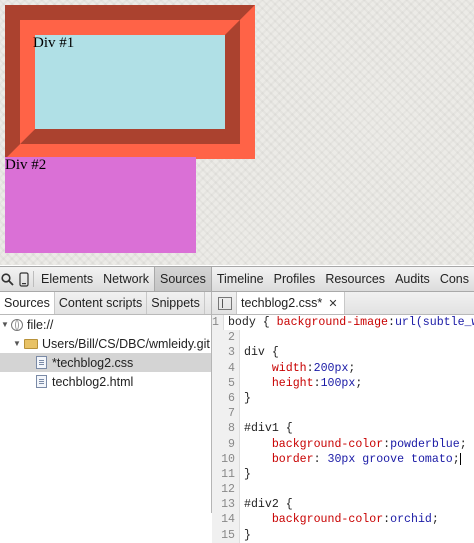  Describe the element at coordinates (226, 444) in the screenshot. I see `line-number: 9` at that location.